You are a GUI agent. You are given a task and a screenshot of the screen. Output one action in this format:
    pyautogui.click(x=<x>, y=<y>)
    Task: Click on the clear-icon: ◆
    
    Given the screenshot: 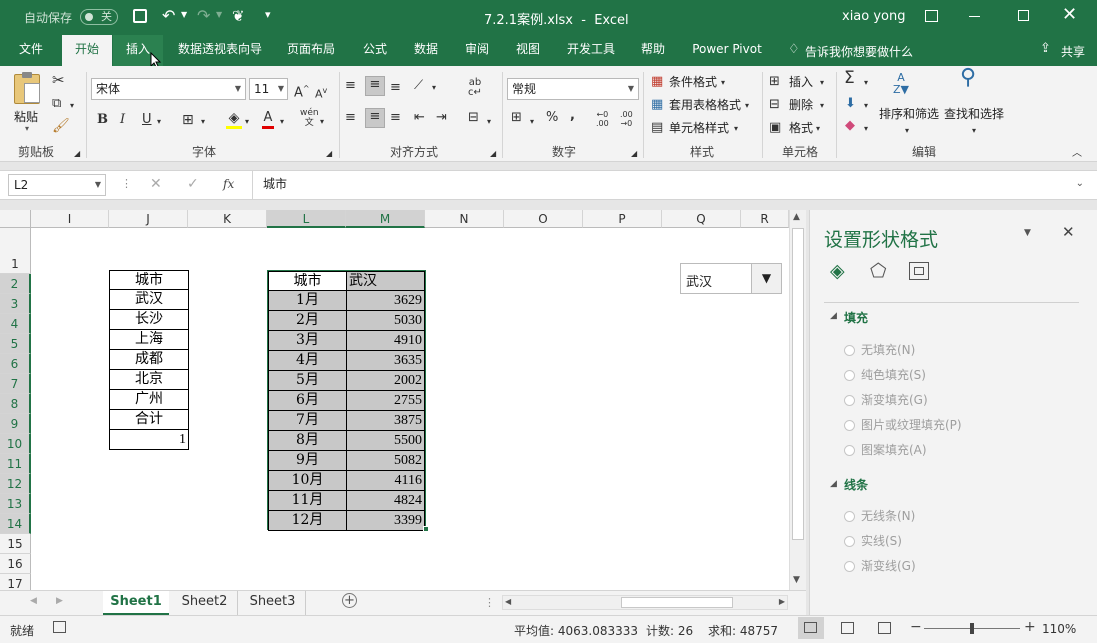 What is the action you would take?
    pyautogui.click(x=850, y=126)
    